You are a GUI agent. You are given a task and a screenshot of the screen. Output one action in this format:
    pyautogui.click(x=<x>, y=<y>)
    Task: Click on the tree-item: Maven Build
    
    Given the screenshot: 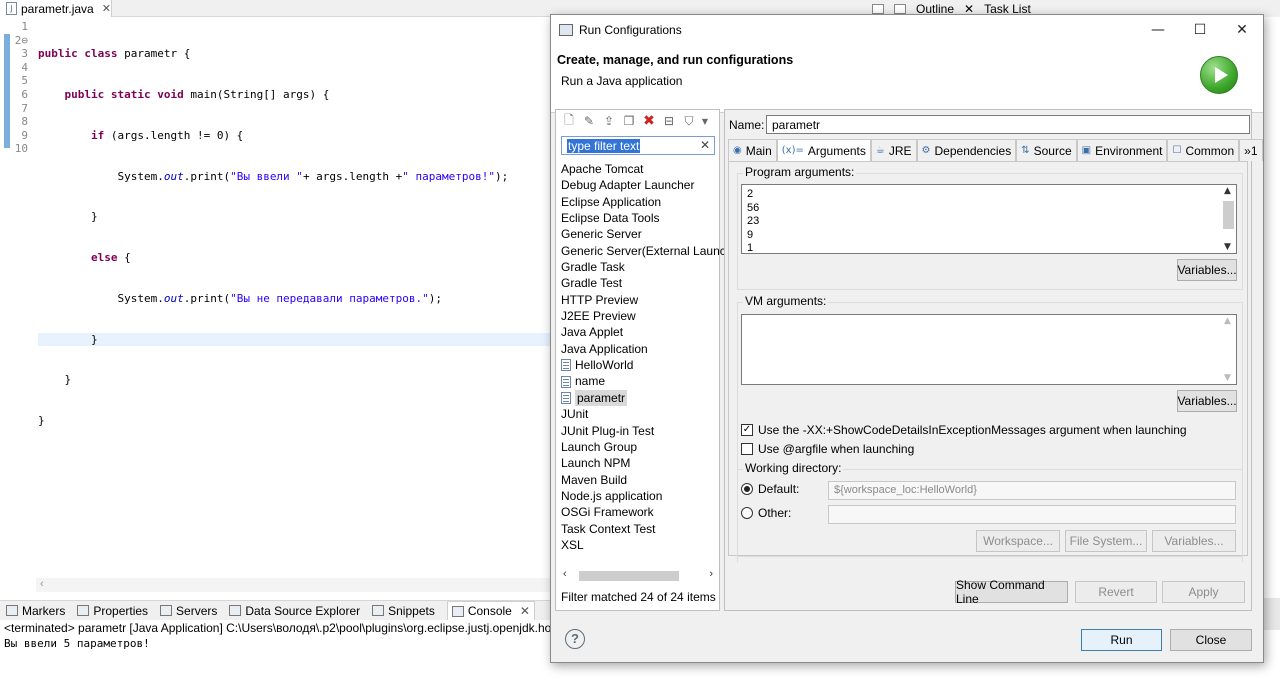 What is the action you would take?
    pyautogui.click(x=639, y=480)
    